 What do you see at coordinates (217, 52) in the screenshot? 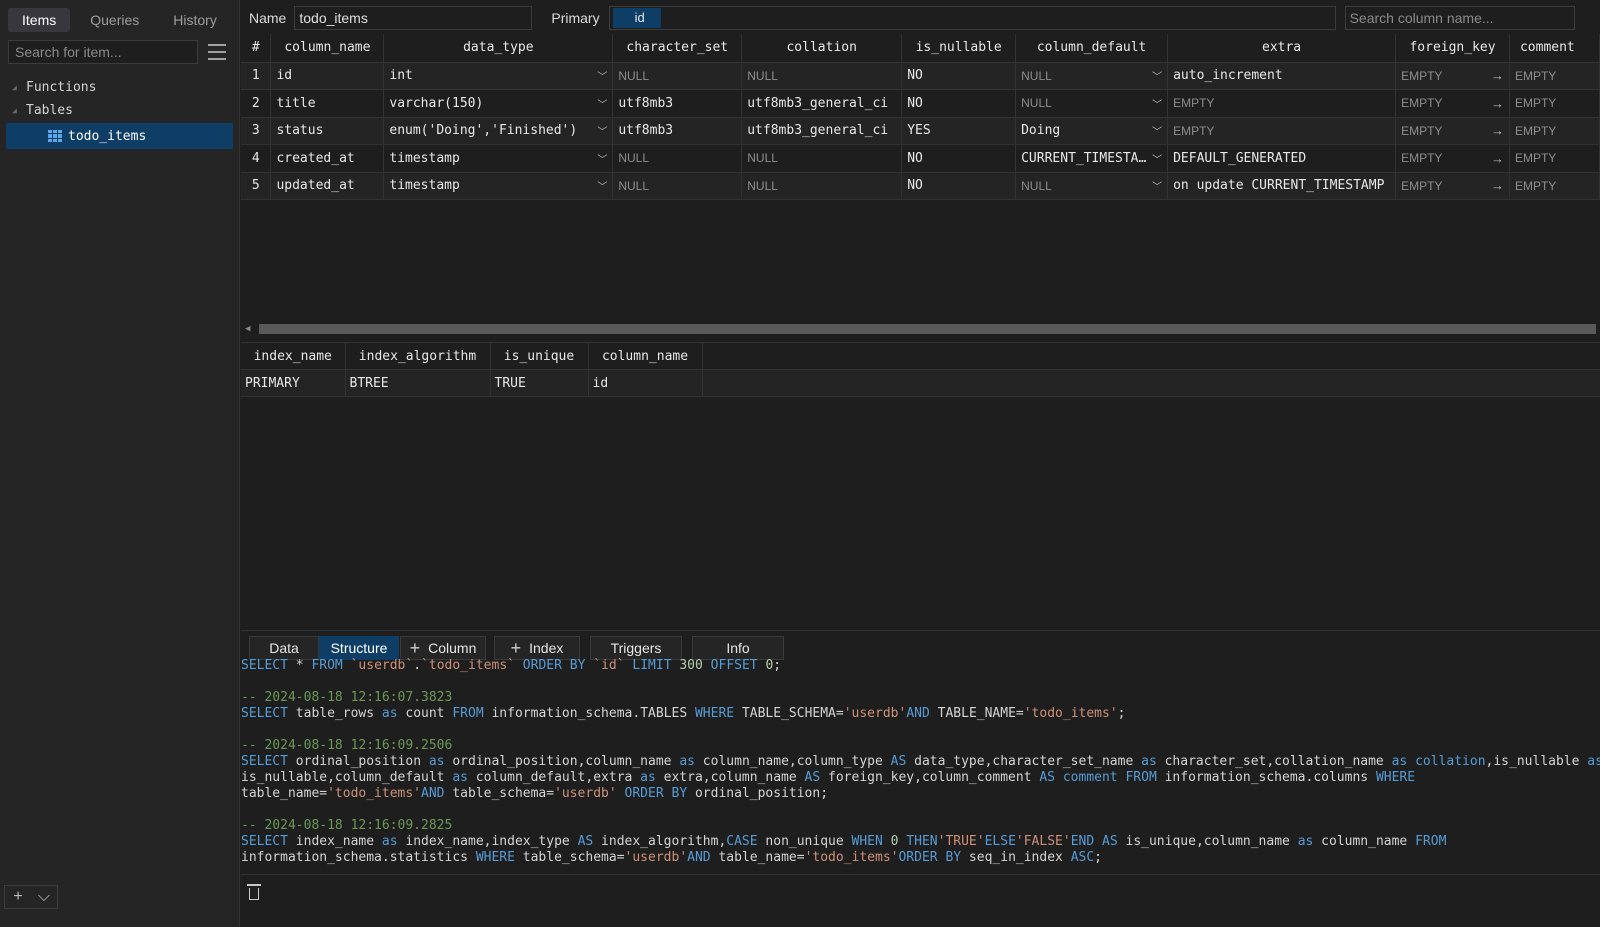
I see `filter-lines-icon` at bounding box center [217, 52].